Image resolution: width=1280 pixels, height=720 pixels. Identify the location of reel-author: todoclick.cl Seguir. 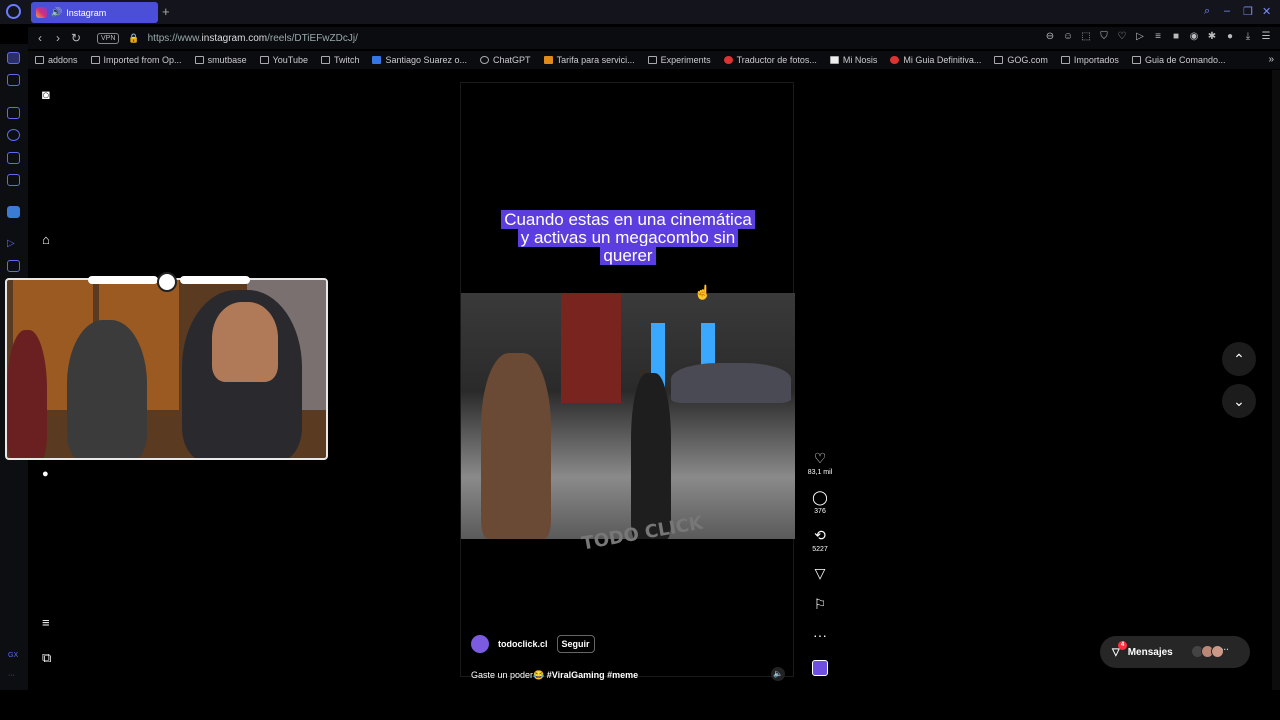
(533, 644).